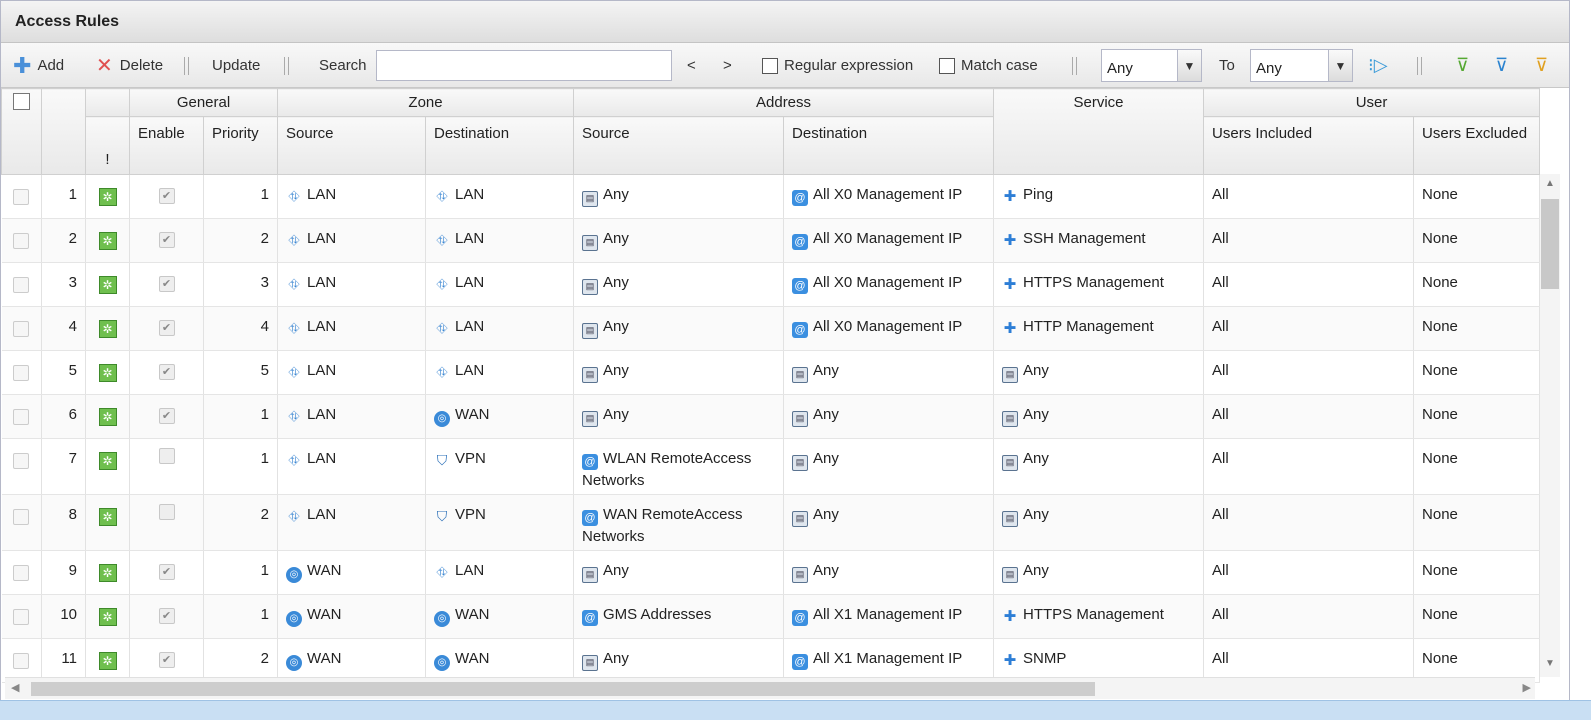 The image size is (1591, 720). What do you see at coordinates (1099, 660) in the screenshot?
I see `service-cell: ✚ SNMP` at bounding box center [1099, 660].